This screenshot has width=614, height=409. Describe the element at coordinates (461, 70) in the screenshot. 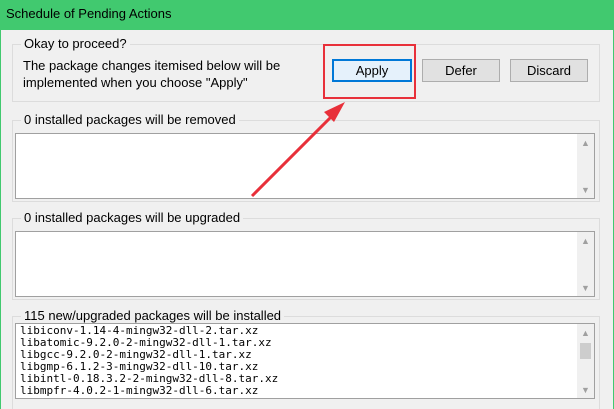

I see `defer-button: Defer` at that location.